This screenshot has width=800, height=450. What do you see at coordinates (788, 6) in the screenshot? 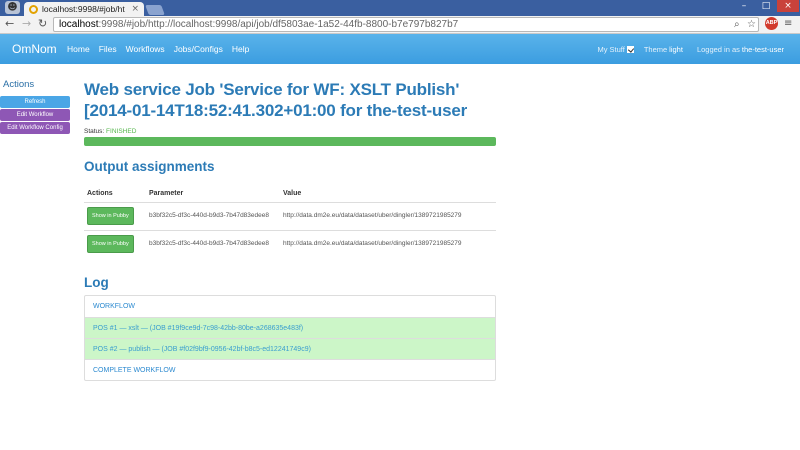
I see `close-window-icon: ×` at bounding box center [788, 6].